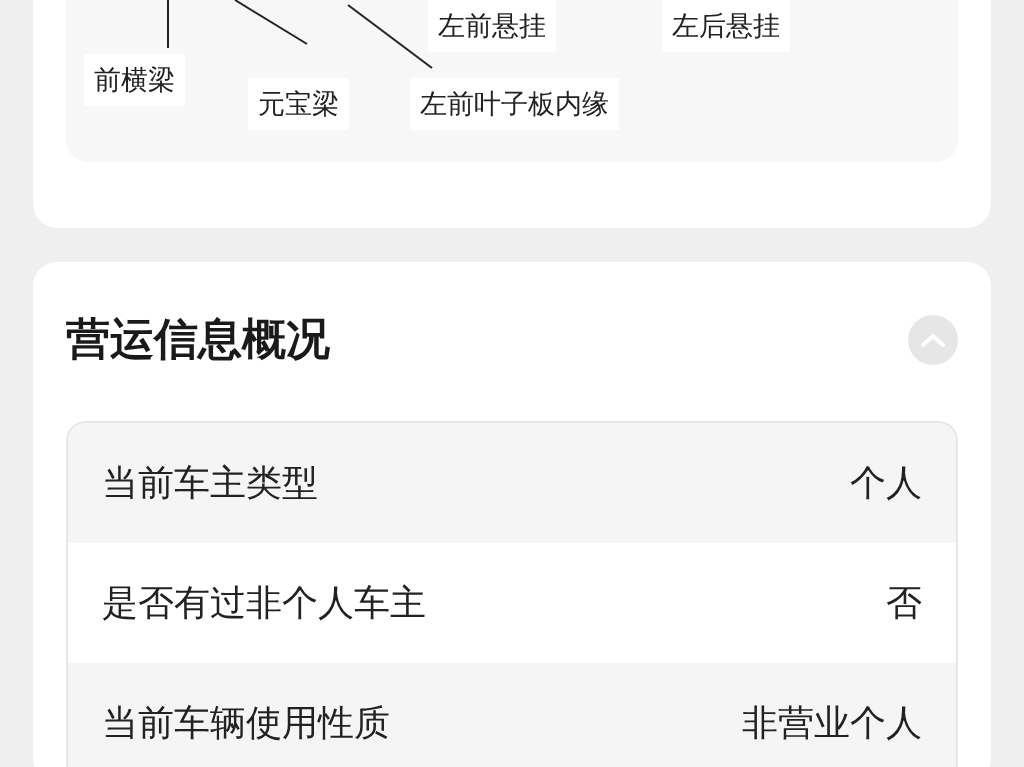 The image size is (1024, 767). What do you see at coordinates (492, 26) in the screenshot?
I see `part-label: 左前悬挂` at bounding box center [492, 26].